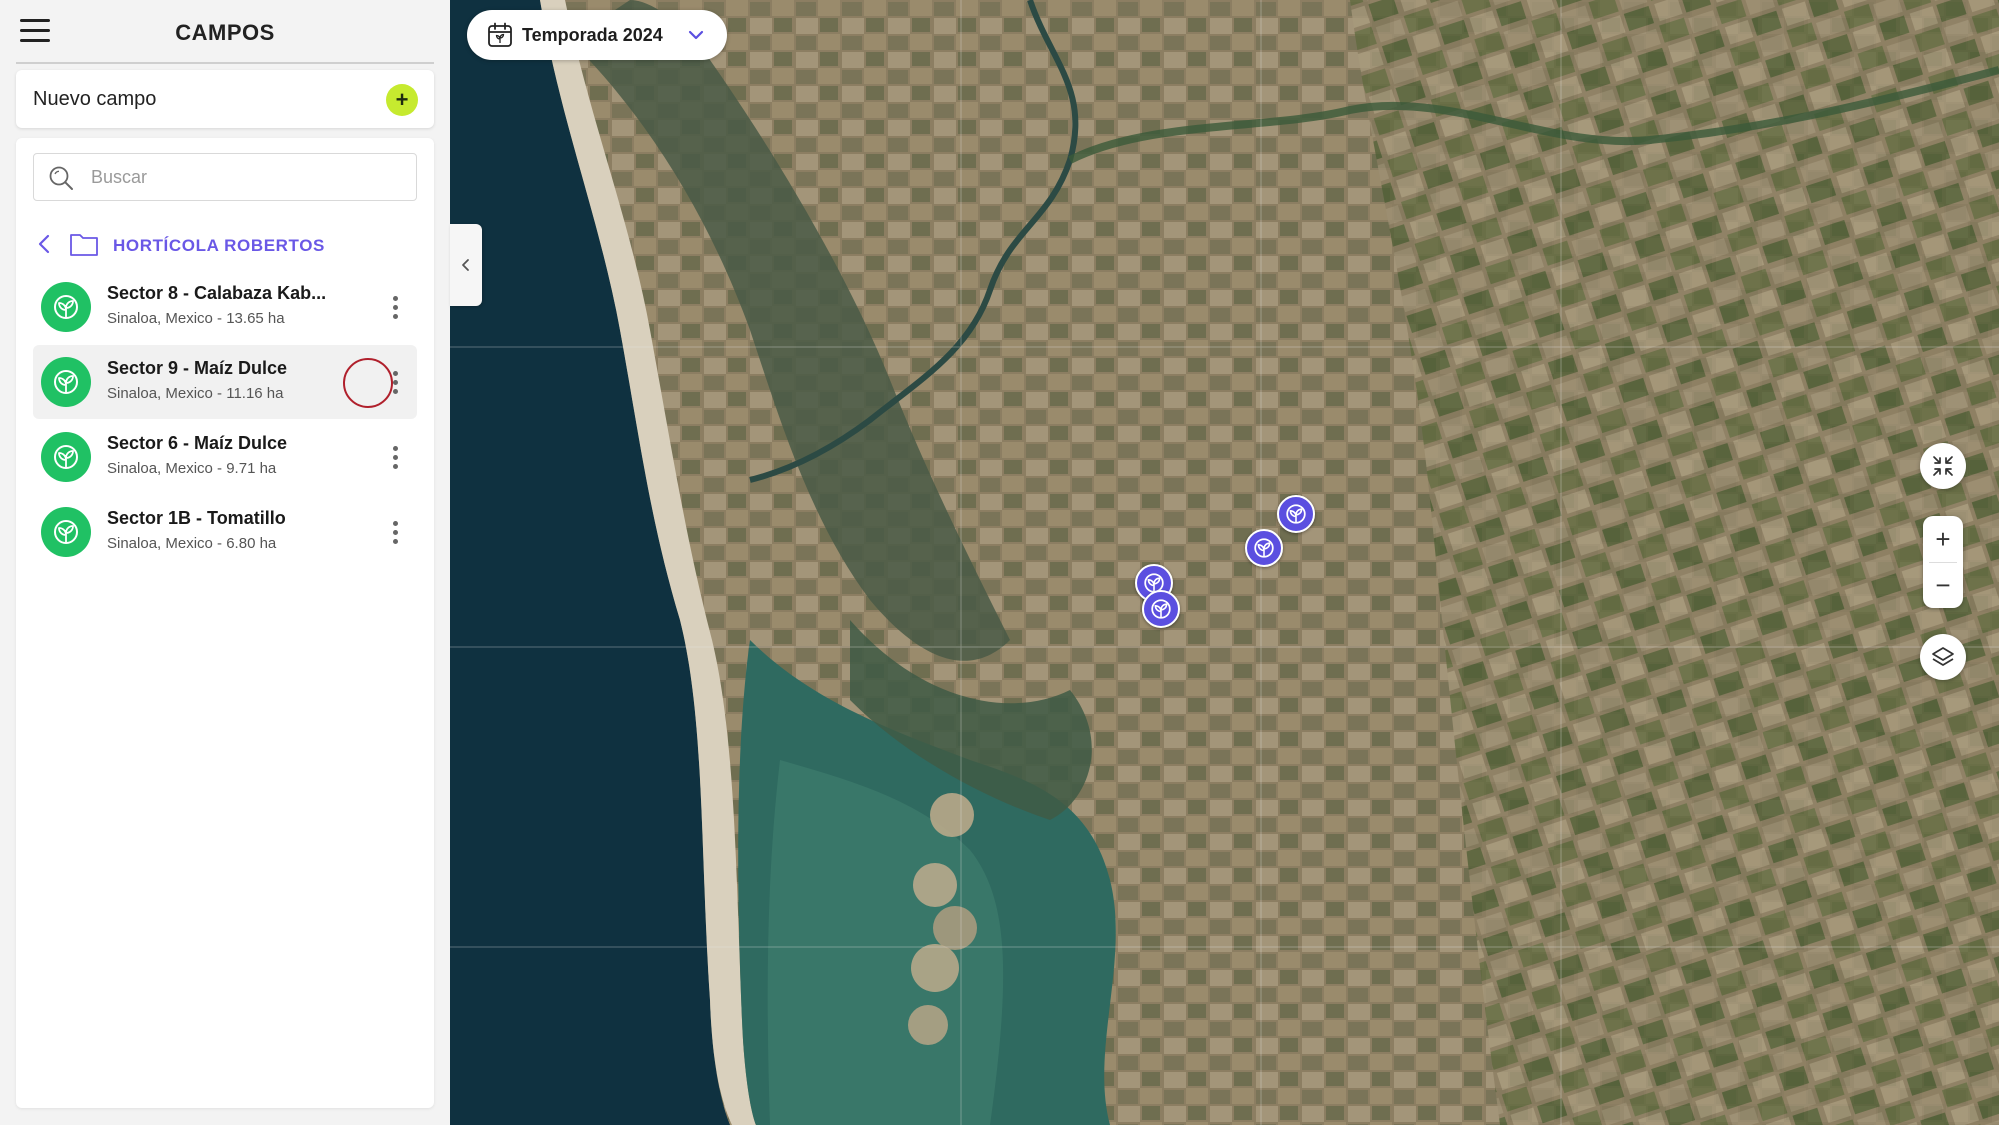 This screenshot has width=1999, height=1125. I want to click on layers-button, so click(1943, 657).